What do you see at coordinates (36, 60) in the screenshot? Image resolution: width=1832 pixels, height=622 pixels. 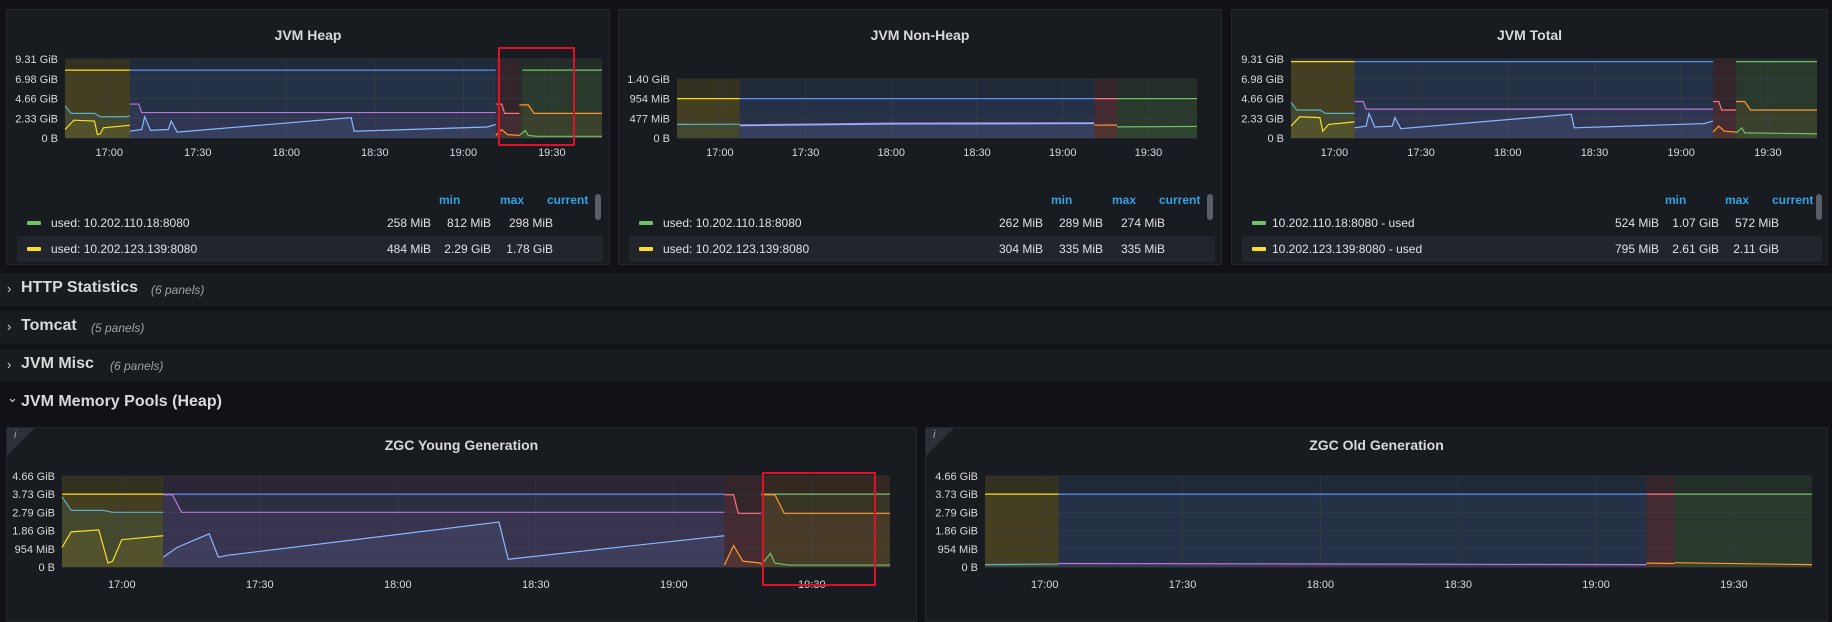 I see `y-tick-label: 9.31 GiB` at bounding box center [36, 60].